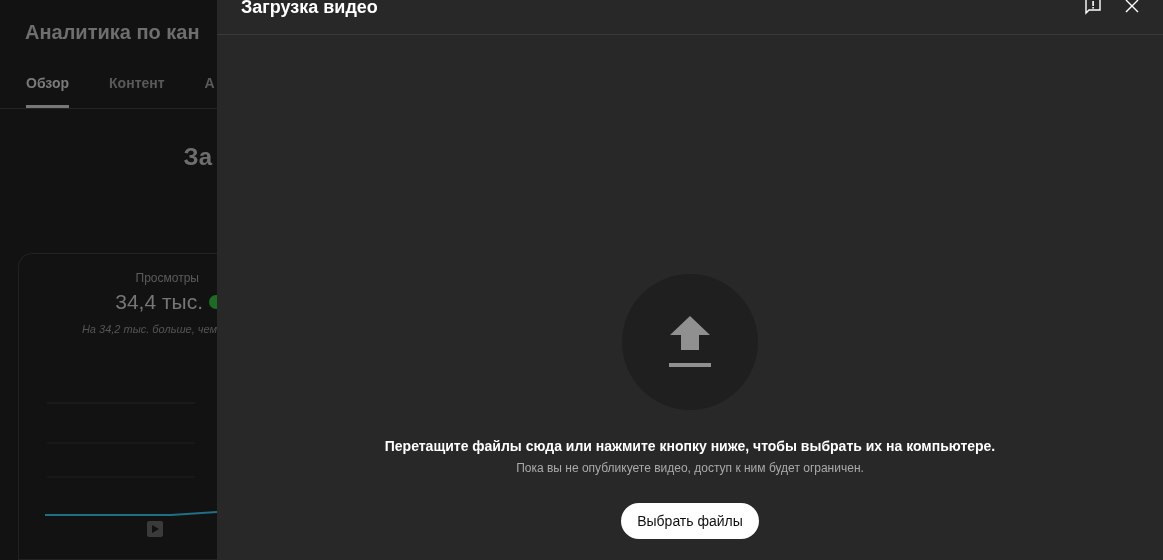 The height and width of the screenshot is (560, 1163). What do you see at coordinates (149, 329) in the screenshot?
I see `comparison-note: На 34,2 тыс. больше, чем` at bounding box center [149, 329].